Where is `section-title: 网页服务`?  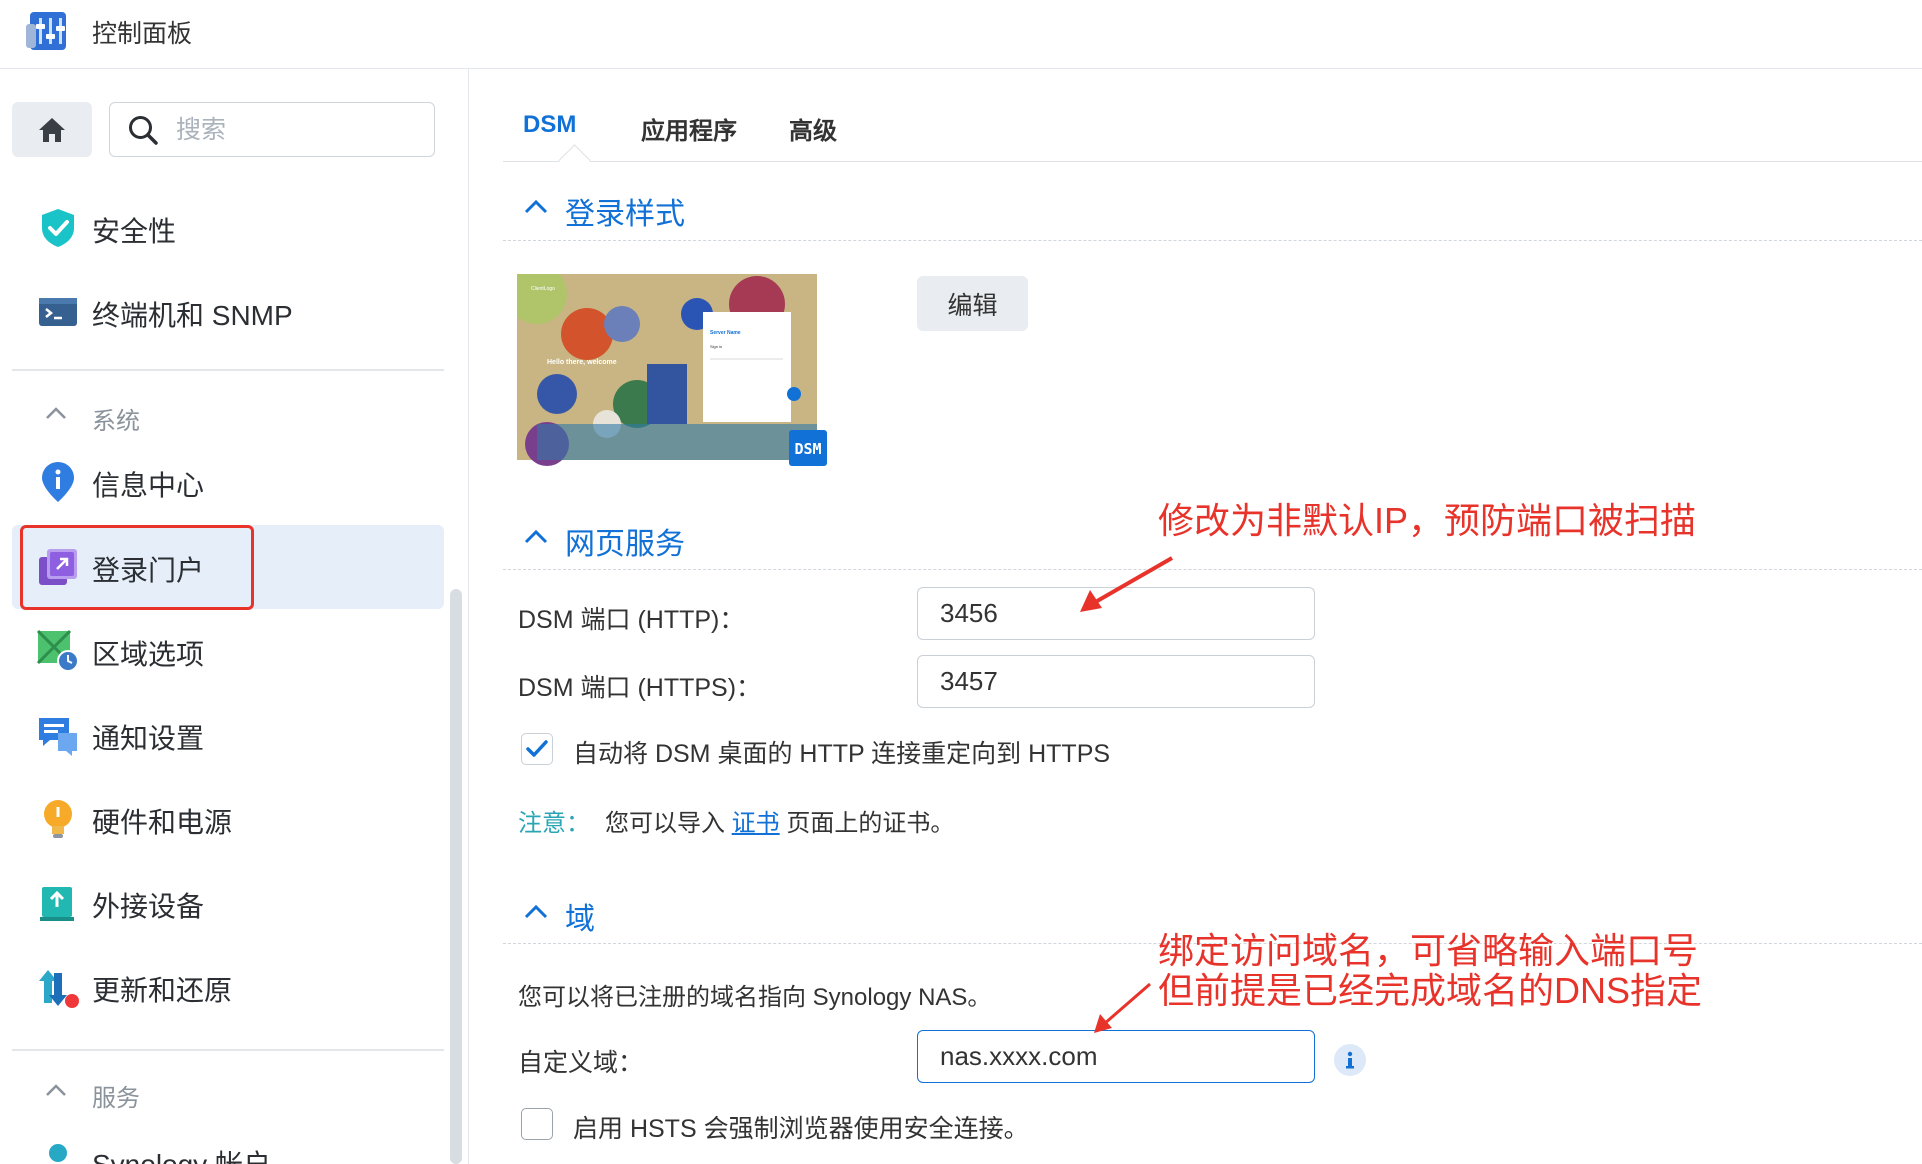 section-title: 网页服务 is located at coordinates (625, 544).